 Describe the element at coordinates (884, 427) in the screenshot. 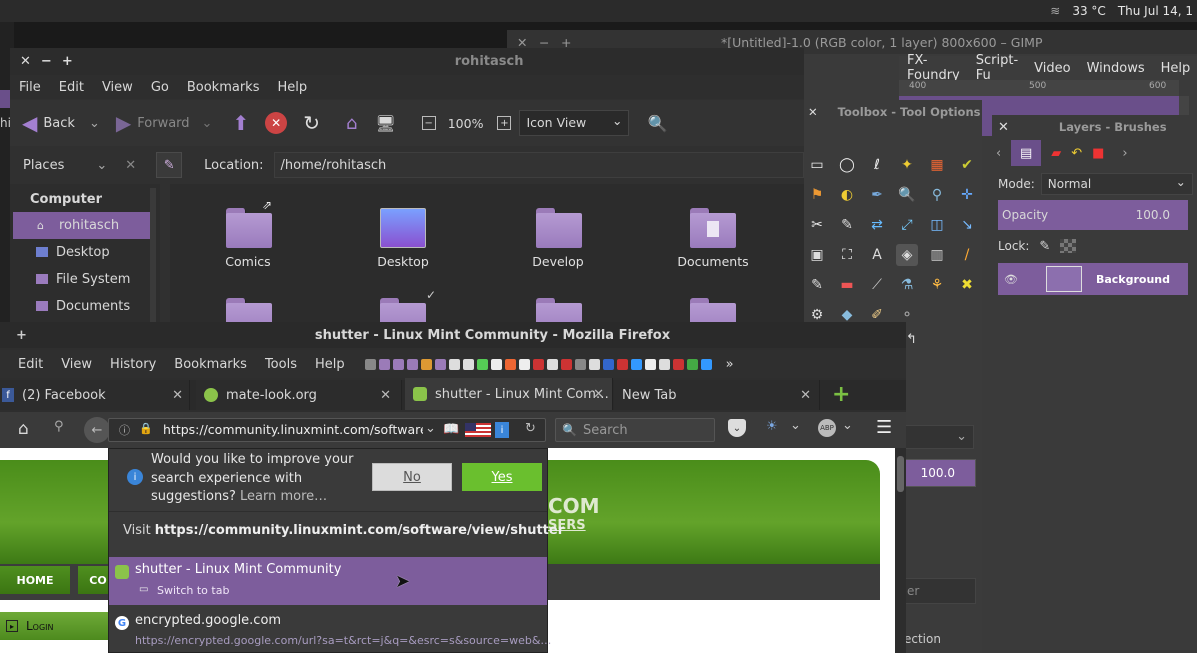

I see `hamburger-menu-icon: ☰` at that location.